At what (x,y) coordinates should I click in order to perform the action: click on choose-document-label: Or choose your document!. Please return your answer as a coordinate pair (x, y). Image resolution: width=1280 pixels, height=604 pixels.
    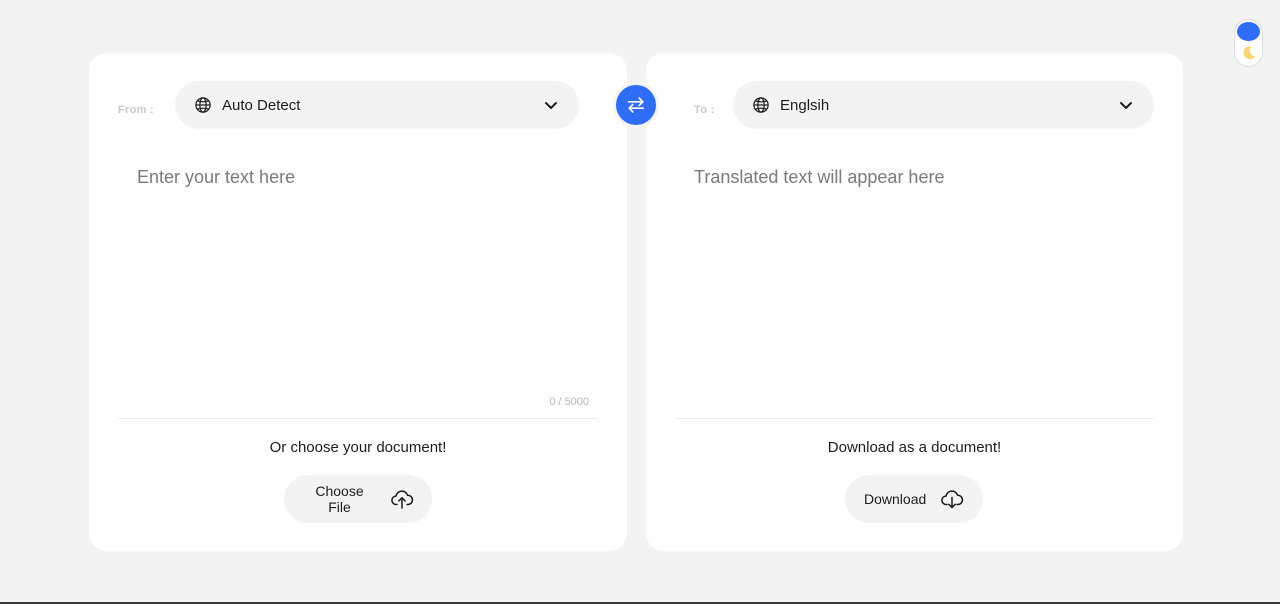
    Looking at the image, I should click on (358, 447).